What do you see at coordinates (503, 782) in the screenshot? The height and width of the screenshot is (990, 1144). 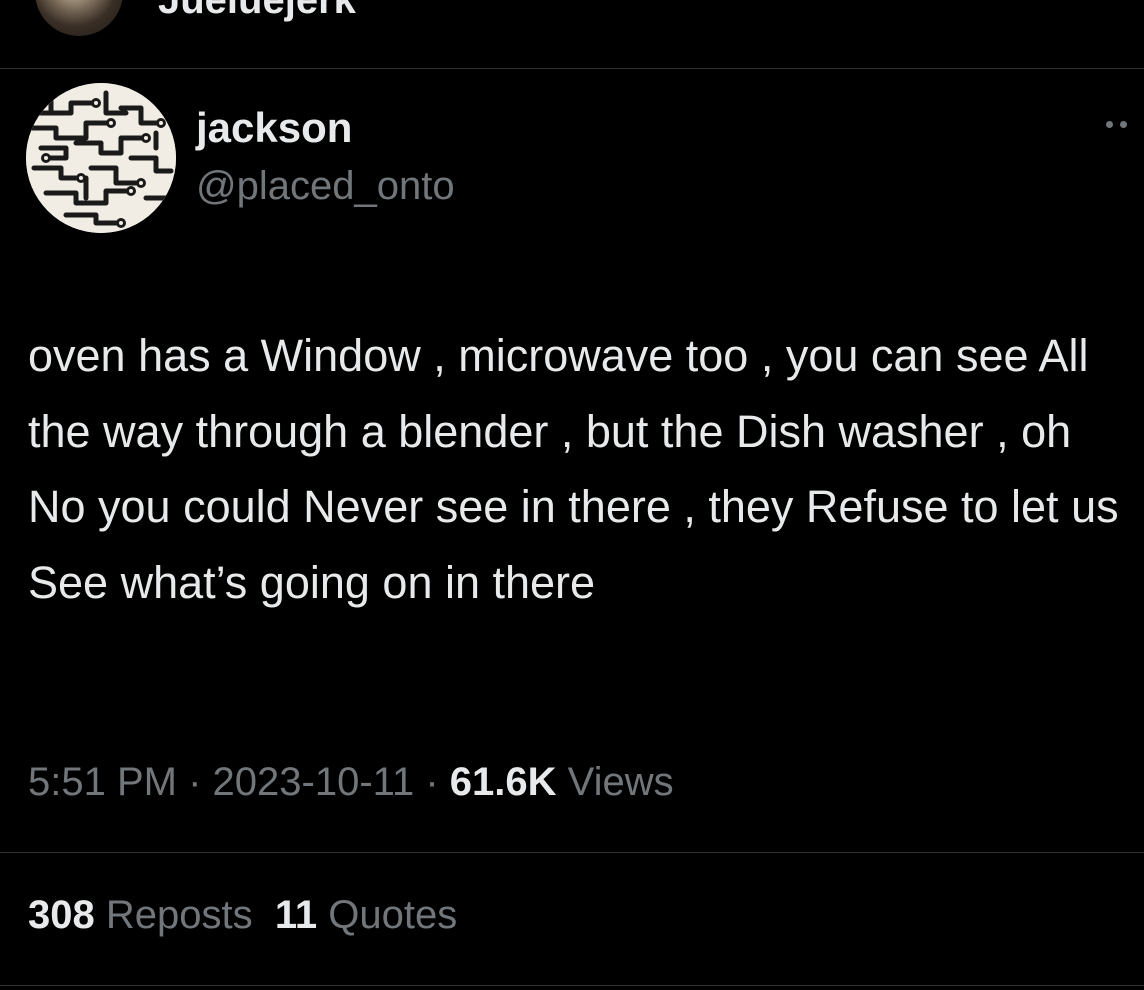 I see `views-count: 61.6K` at bounding box center [503, 782].